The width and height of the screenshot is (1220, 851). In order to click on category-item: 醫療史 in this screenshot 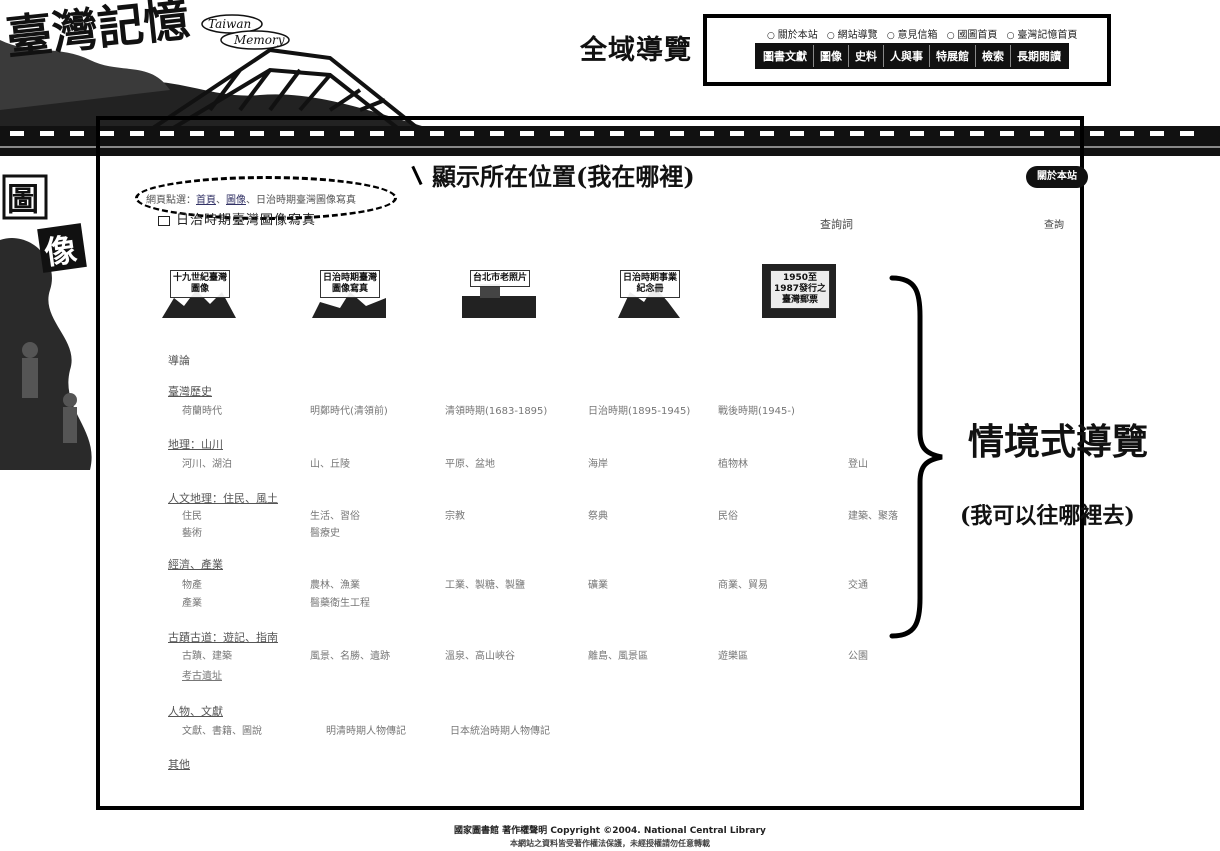, I will do `click(325, 531)`.